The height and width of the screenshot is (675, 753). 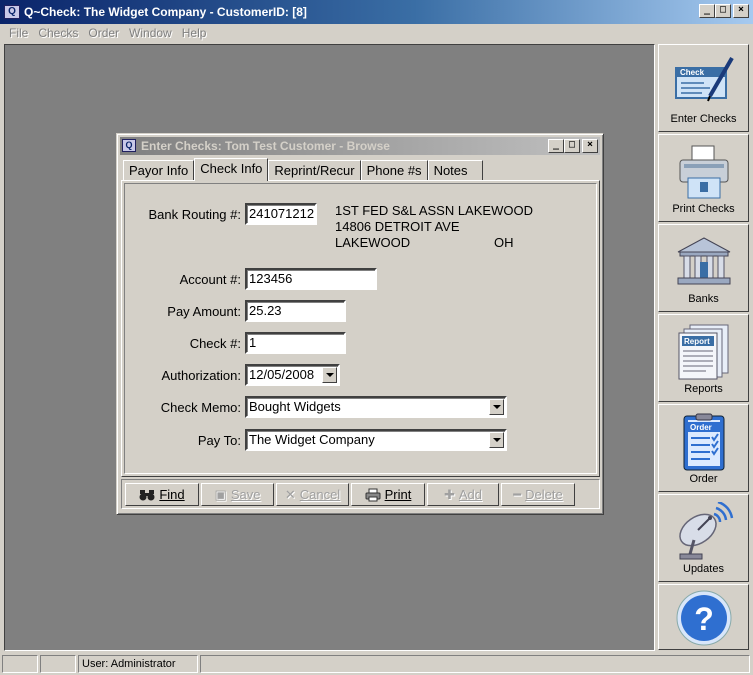 I want to click on help-question-icon: ?, so click(x=703, y=618).